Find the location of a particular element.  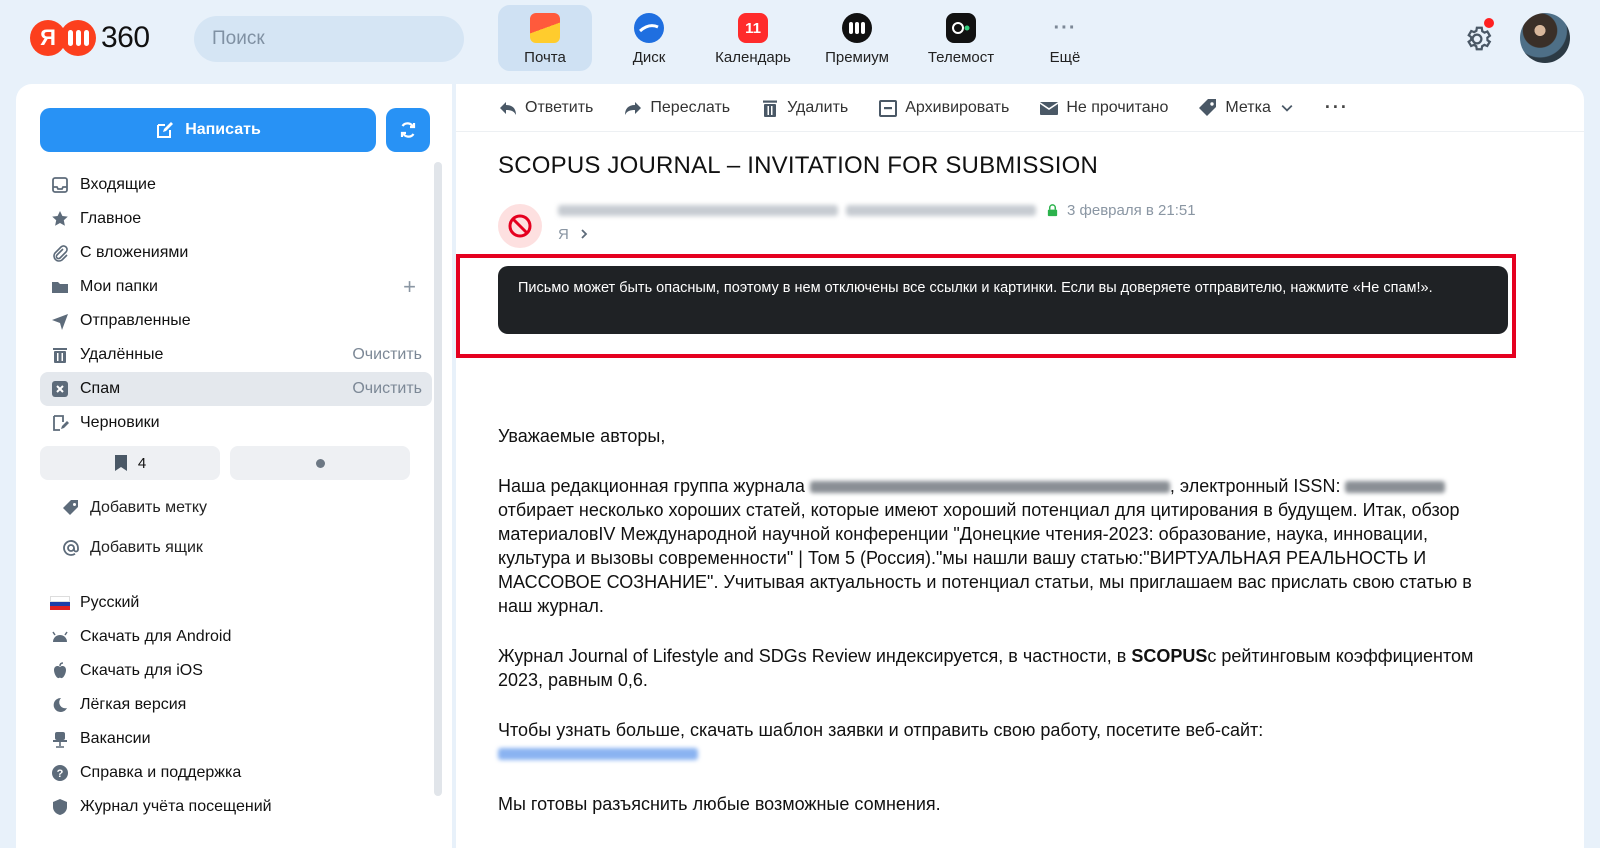

folder-spam: Спам Очистить is located at coordinates (236, 389).